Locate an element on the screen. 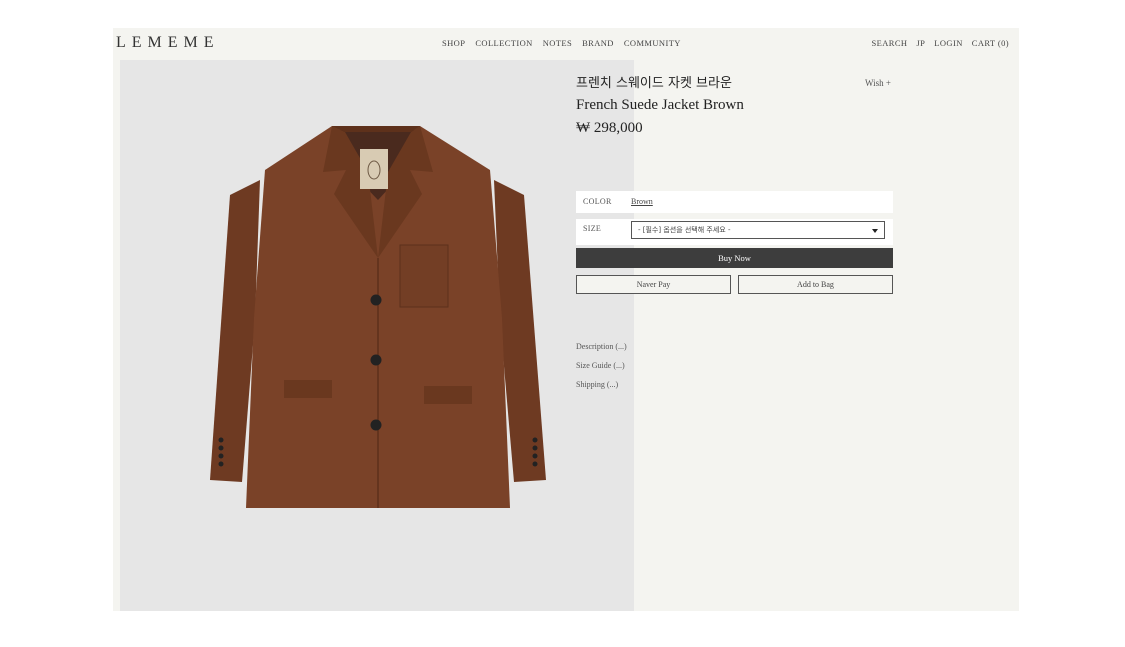 The height and width of the screenshot is (647, 1125). main-nav: SHOP COLLECTION NOTES BRAND COMMUNITY is located at coordinates (561, 43).